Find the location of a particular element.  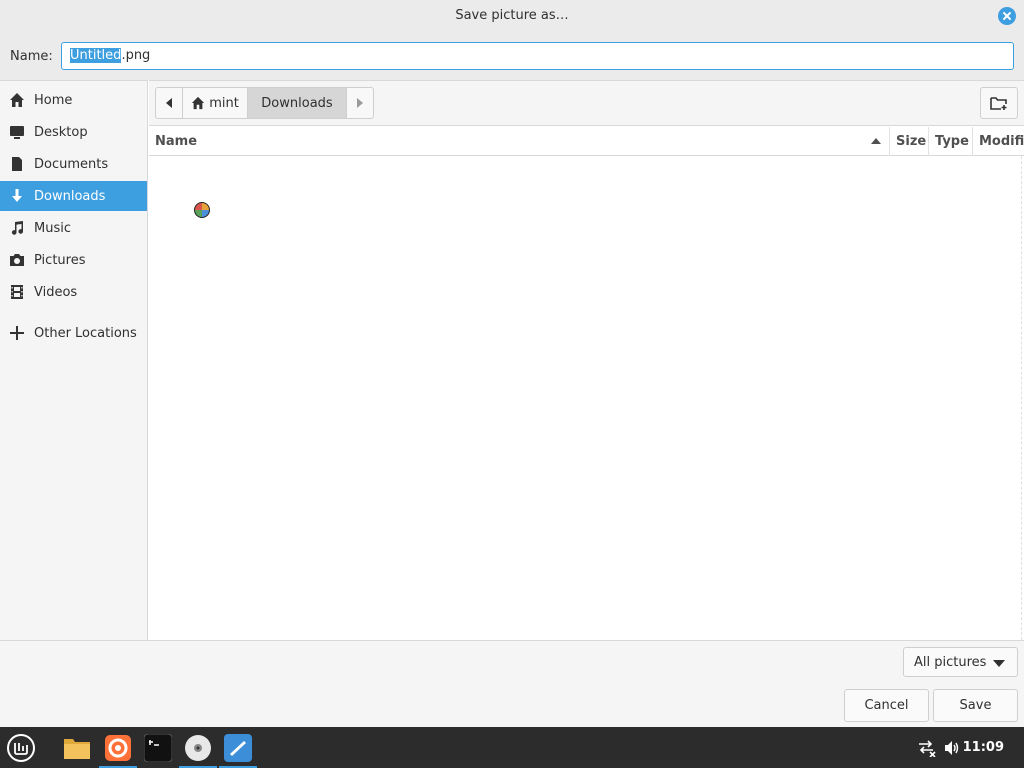

column-label: Name is located at coordinates (176, 141).